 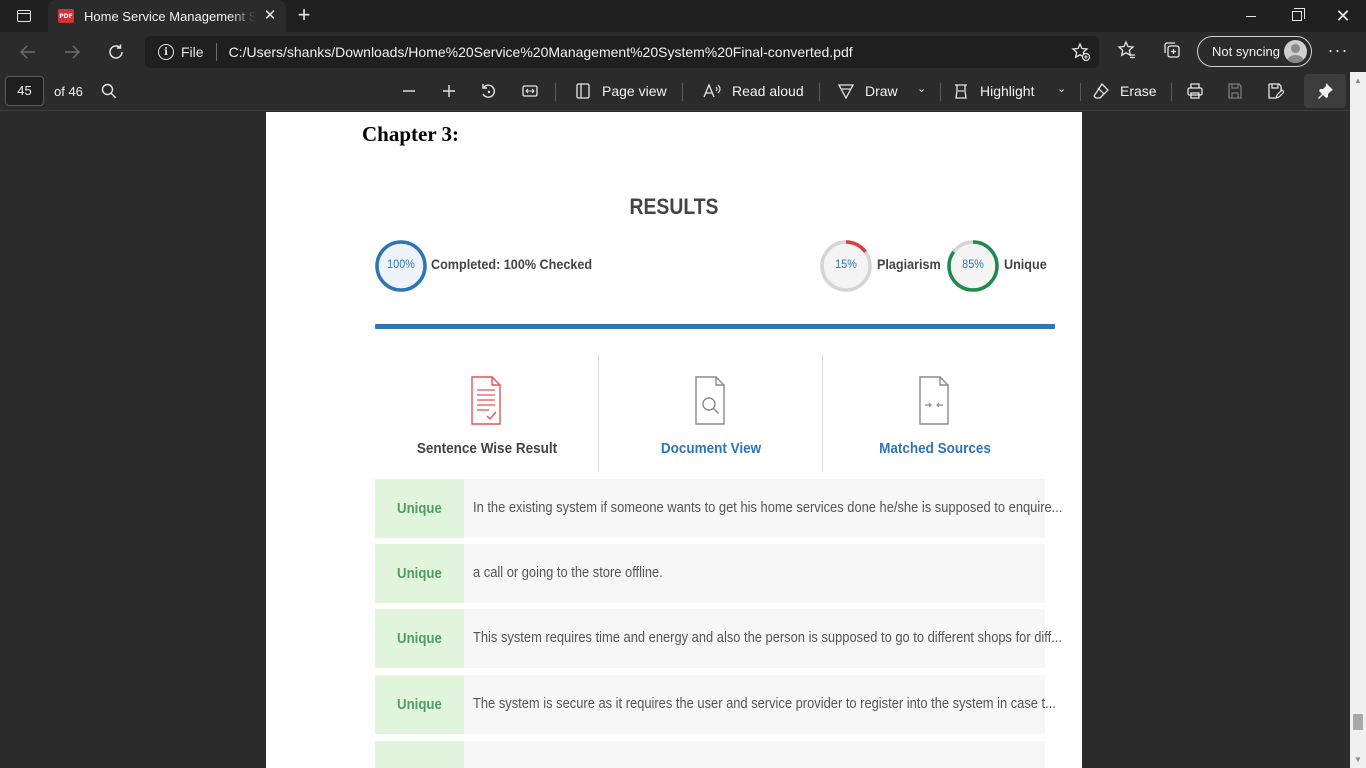 I want to click on refresh-button, so click(x=116, y=52).